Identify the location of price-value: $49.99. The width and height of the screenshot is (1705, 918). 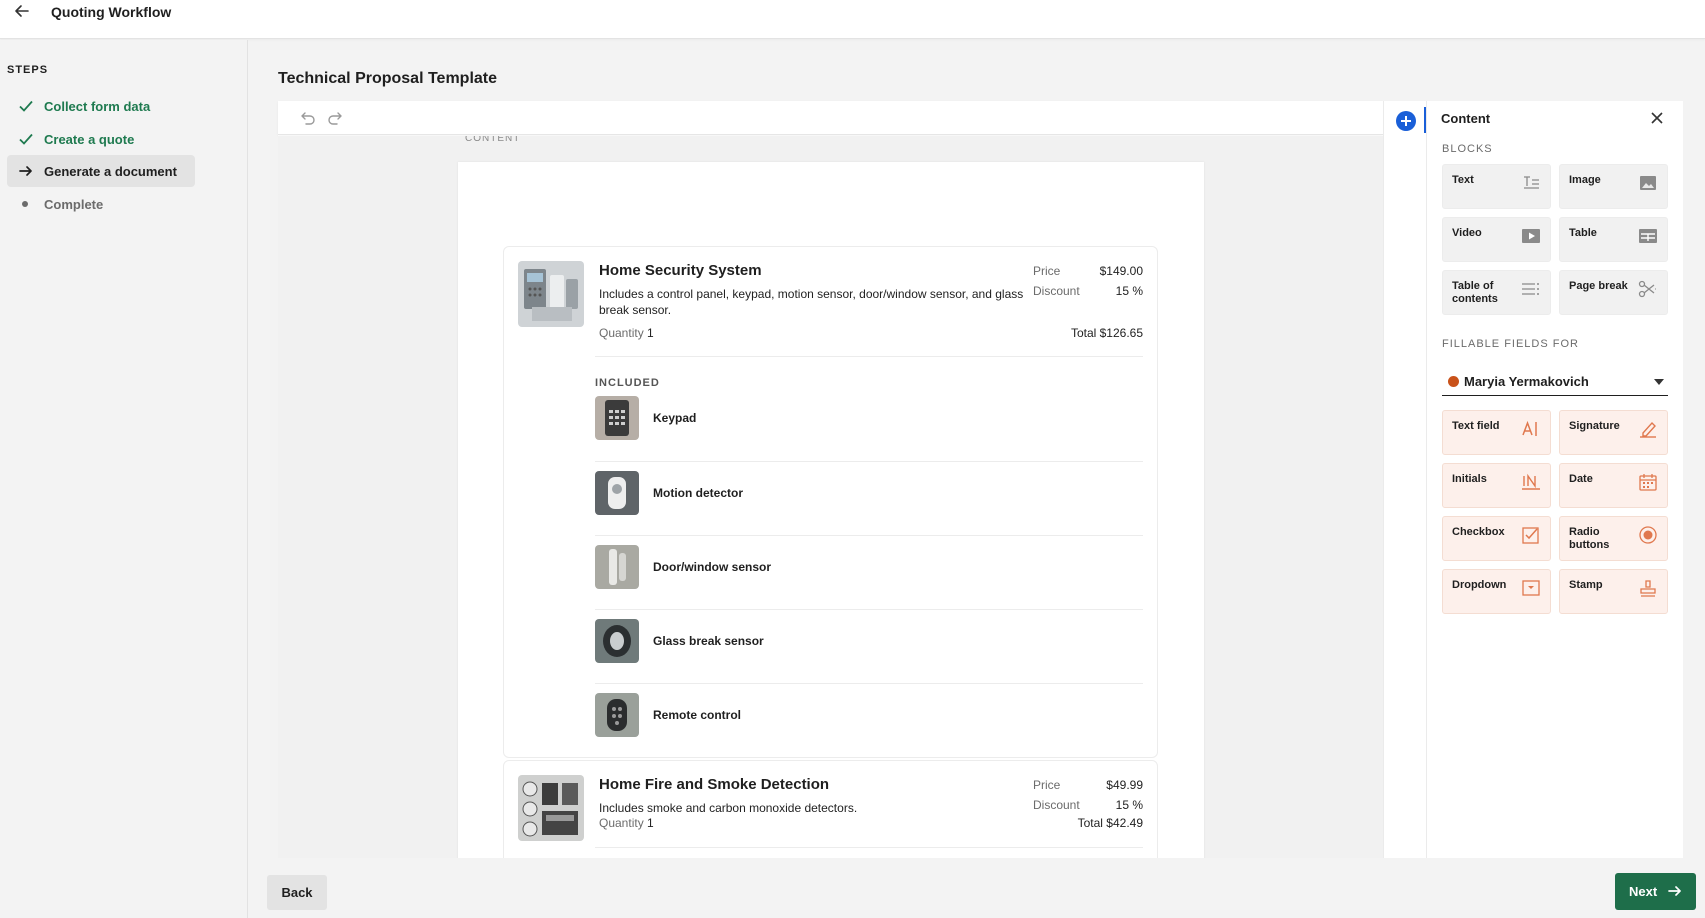
(1124, 785).